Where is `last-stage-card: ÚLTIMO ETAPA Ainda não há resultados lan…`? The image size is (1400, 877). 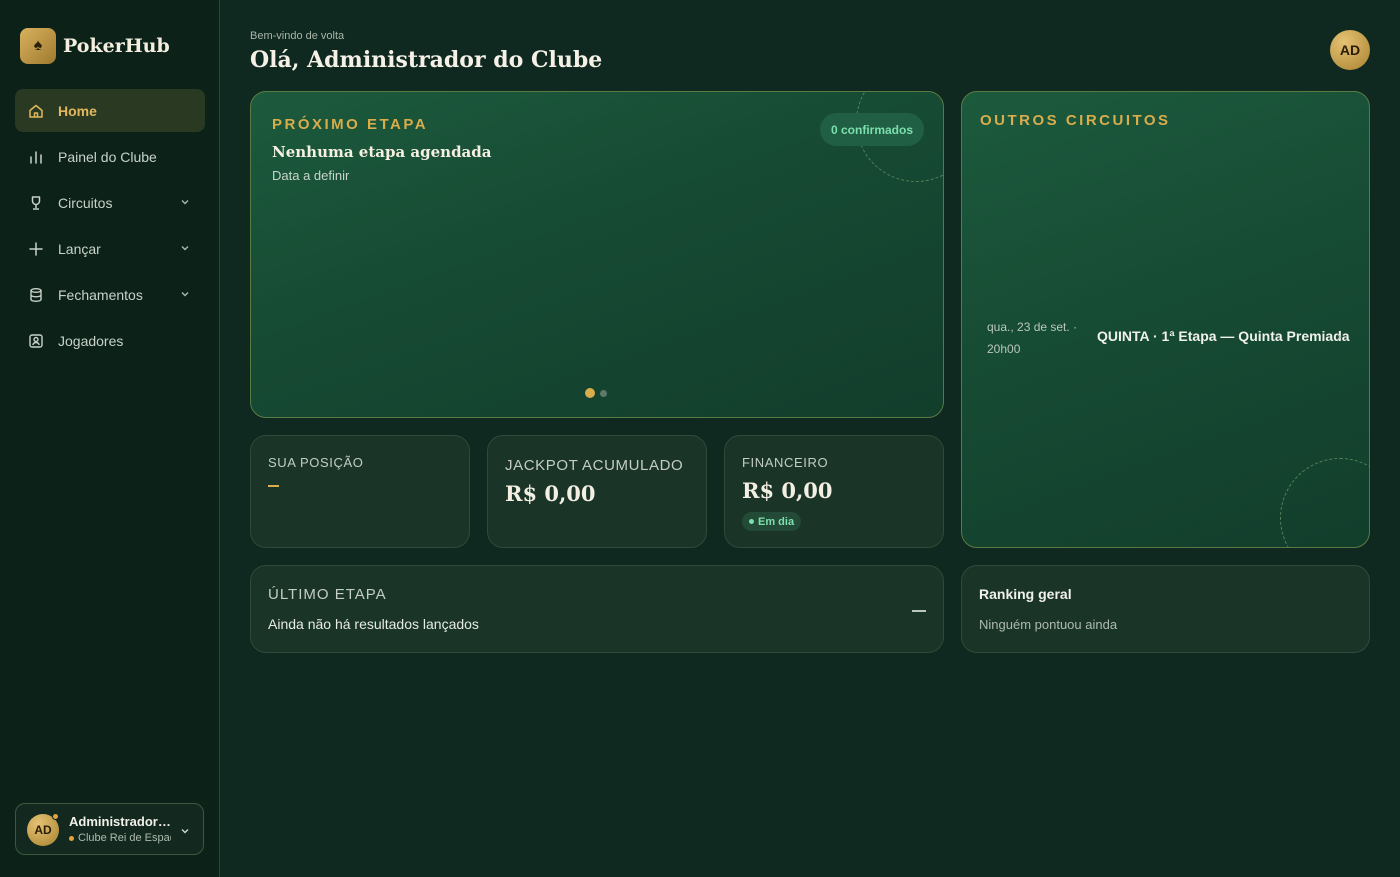 last-stage-card: ÚLTIMO ETAPA Ainda não há resultados lan… is located at coordinates (597, 609).